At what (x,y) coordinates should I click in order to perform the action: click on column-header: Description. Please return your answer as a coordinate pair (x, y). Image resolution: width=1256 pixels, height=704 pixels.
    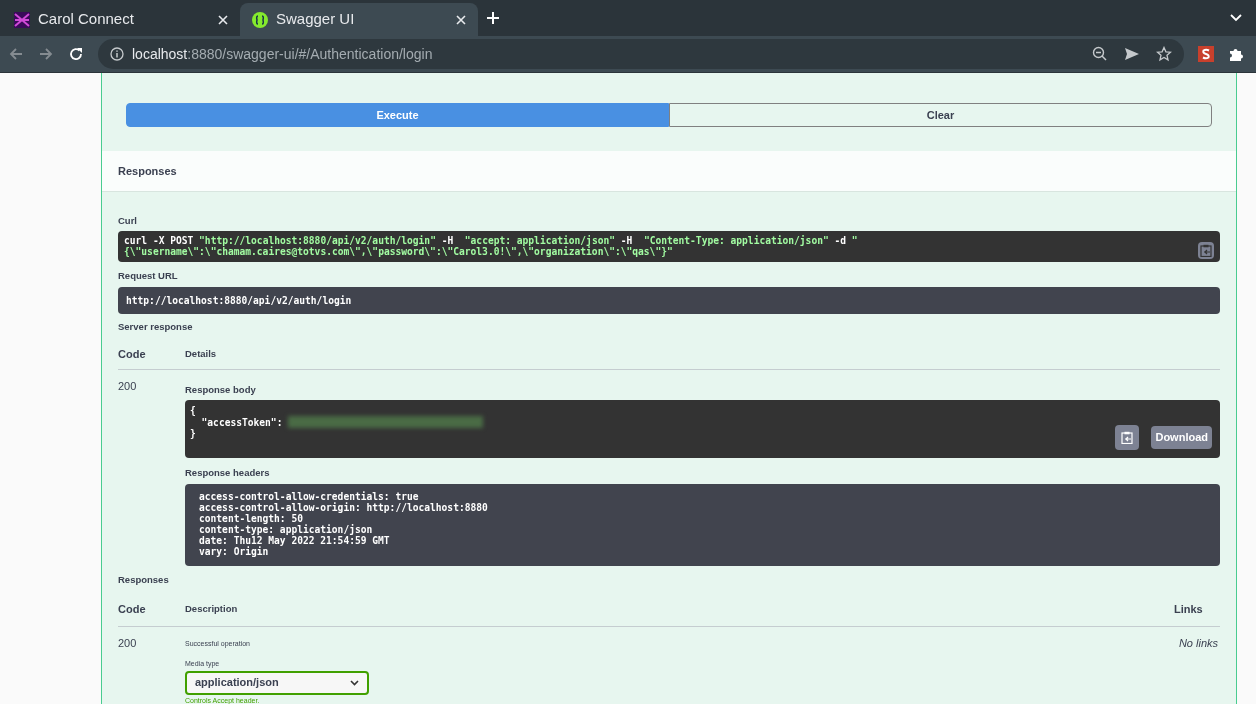
    Looking at the image, I should click on (212, 609).